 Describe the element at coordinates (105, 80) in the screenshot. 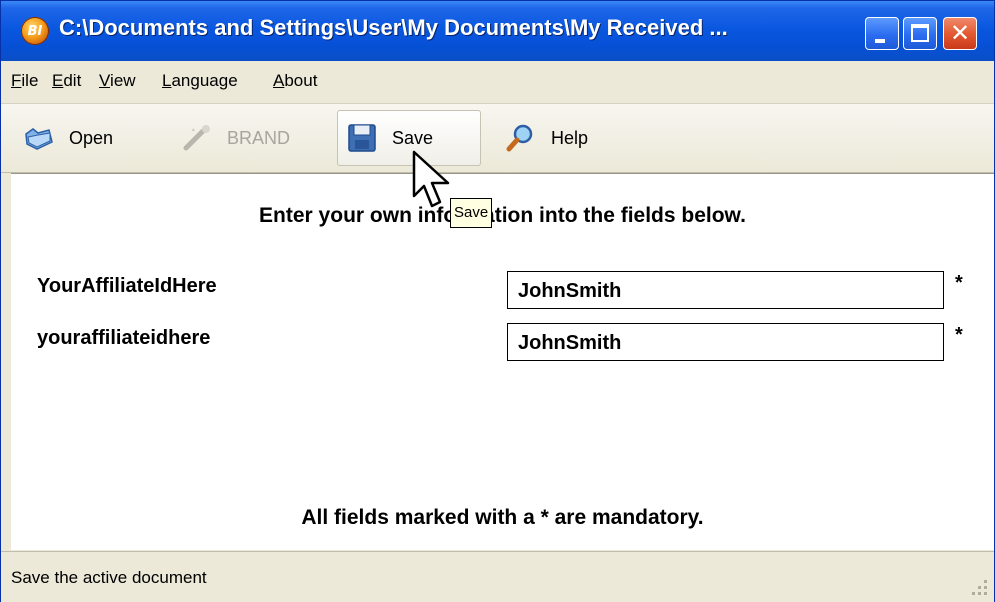

I see `menu-view-mnemonic: V` at that location.